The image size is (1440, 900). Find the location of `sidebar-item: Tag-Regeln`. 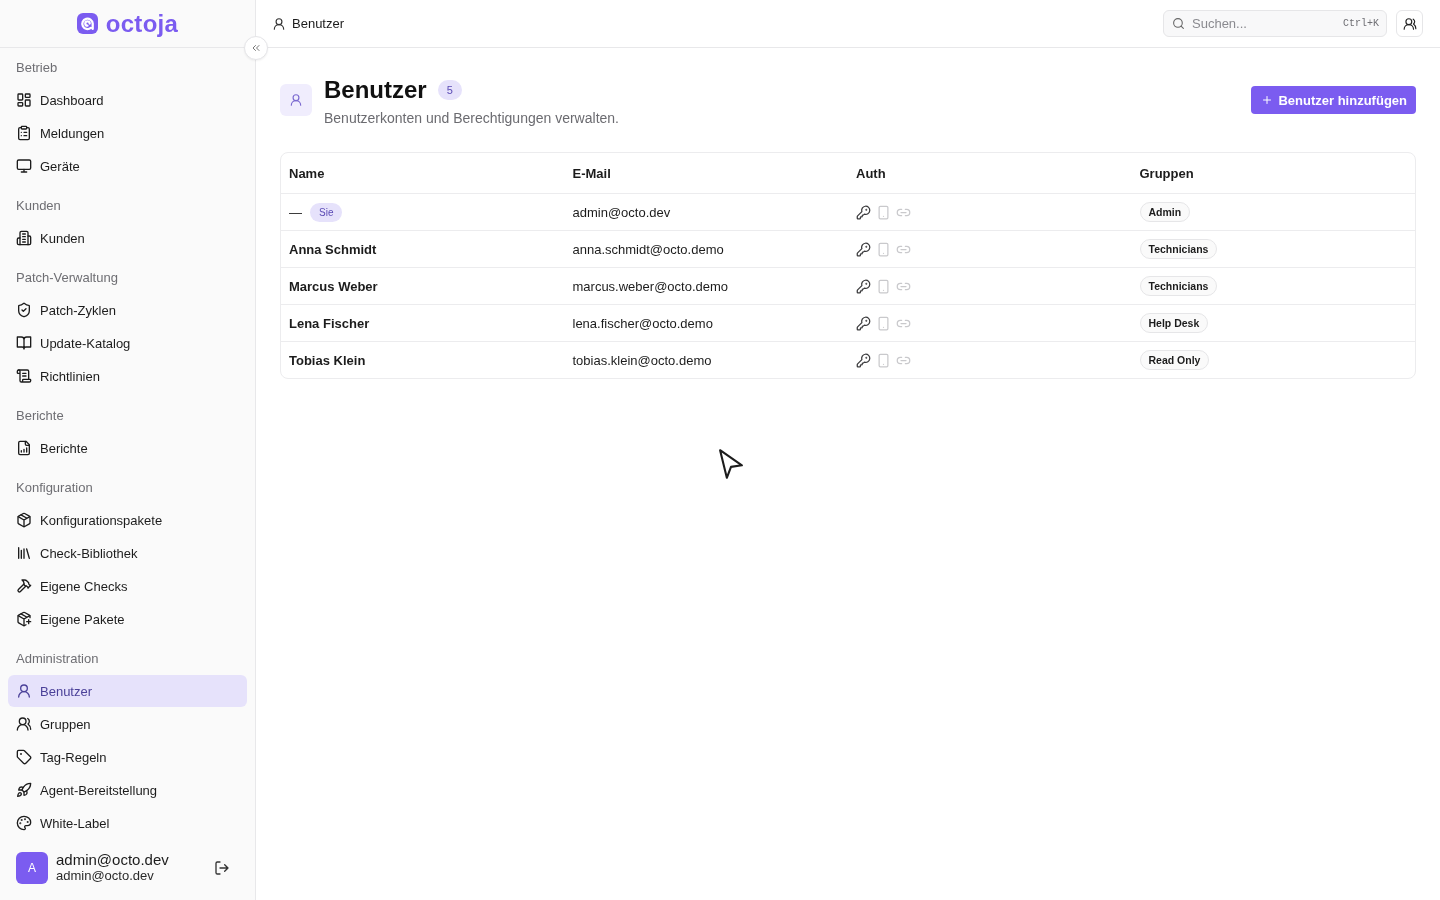

sidebar-item: Tag-Regeln is located at coordinates (127, 757).